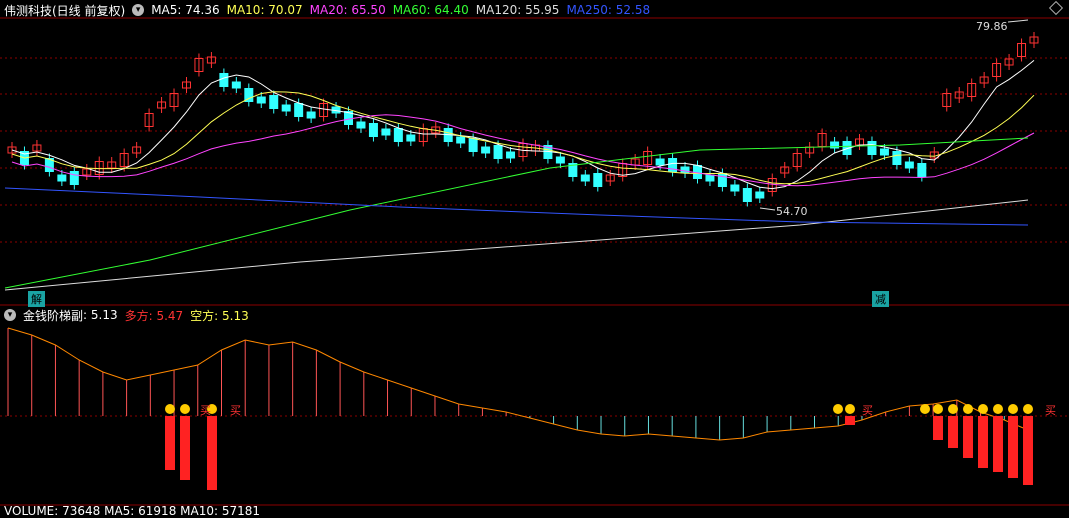  What do you see at coordinates (219, 315) in the screenshot?
I see `bear-label: 空方: 5.13` at bounding box center [219, 315].